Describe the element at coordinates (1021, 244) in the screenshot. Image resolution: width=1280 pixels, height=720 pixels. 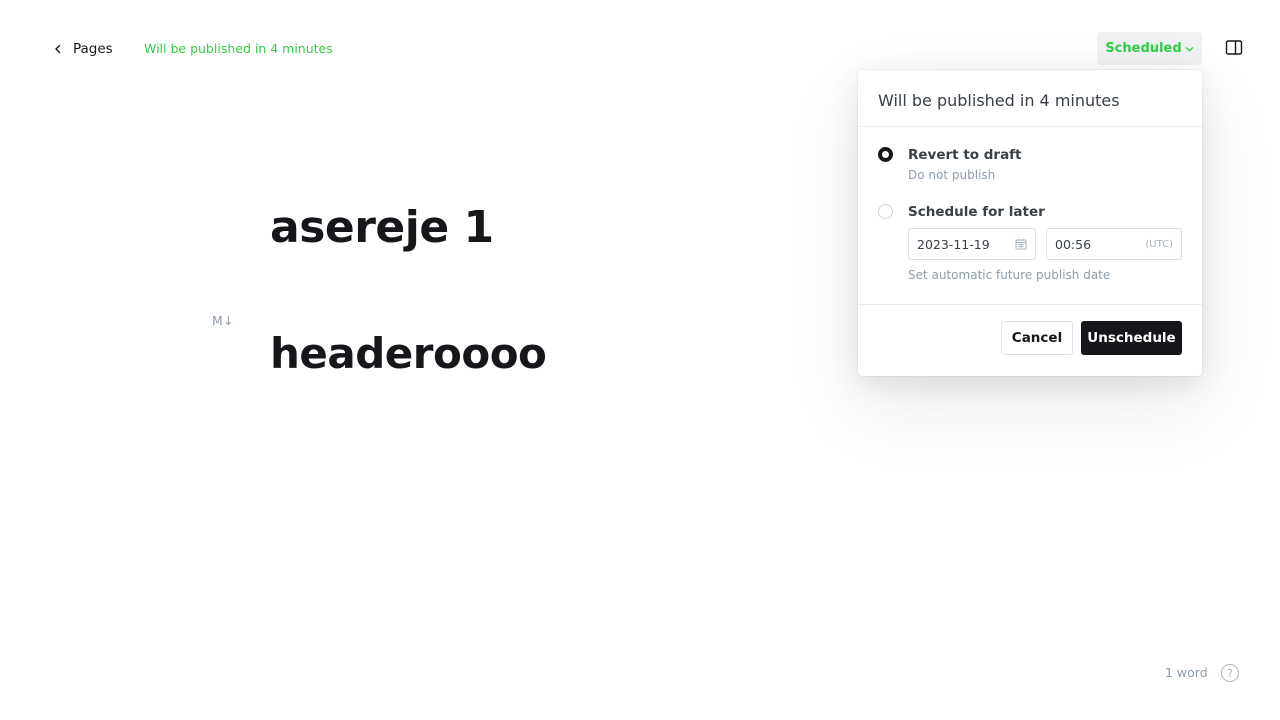
I see `calendar-icon` at that location.